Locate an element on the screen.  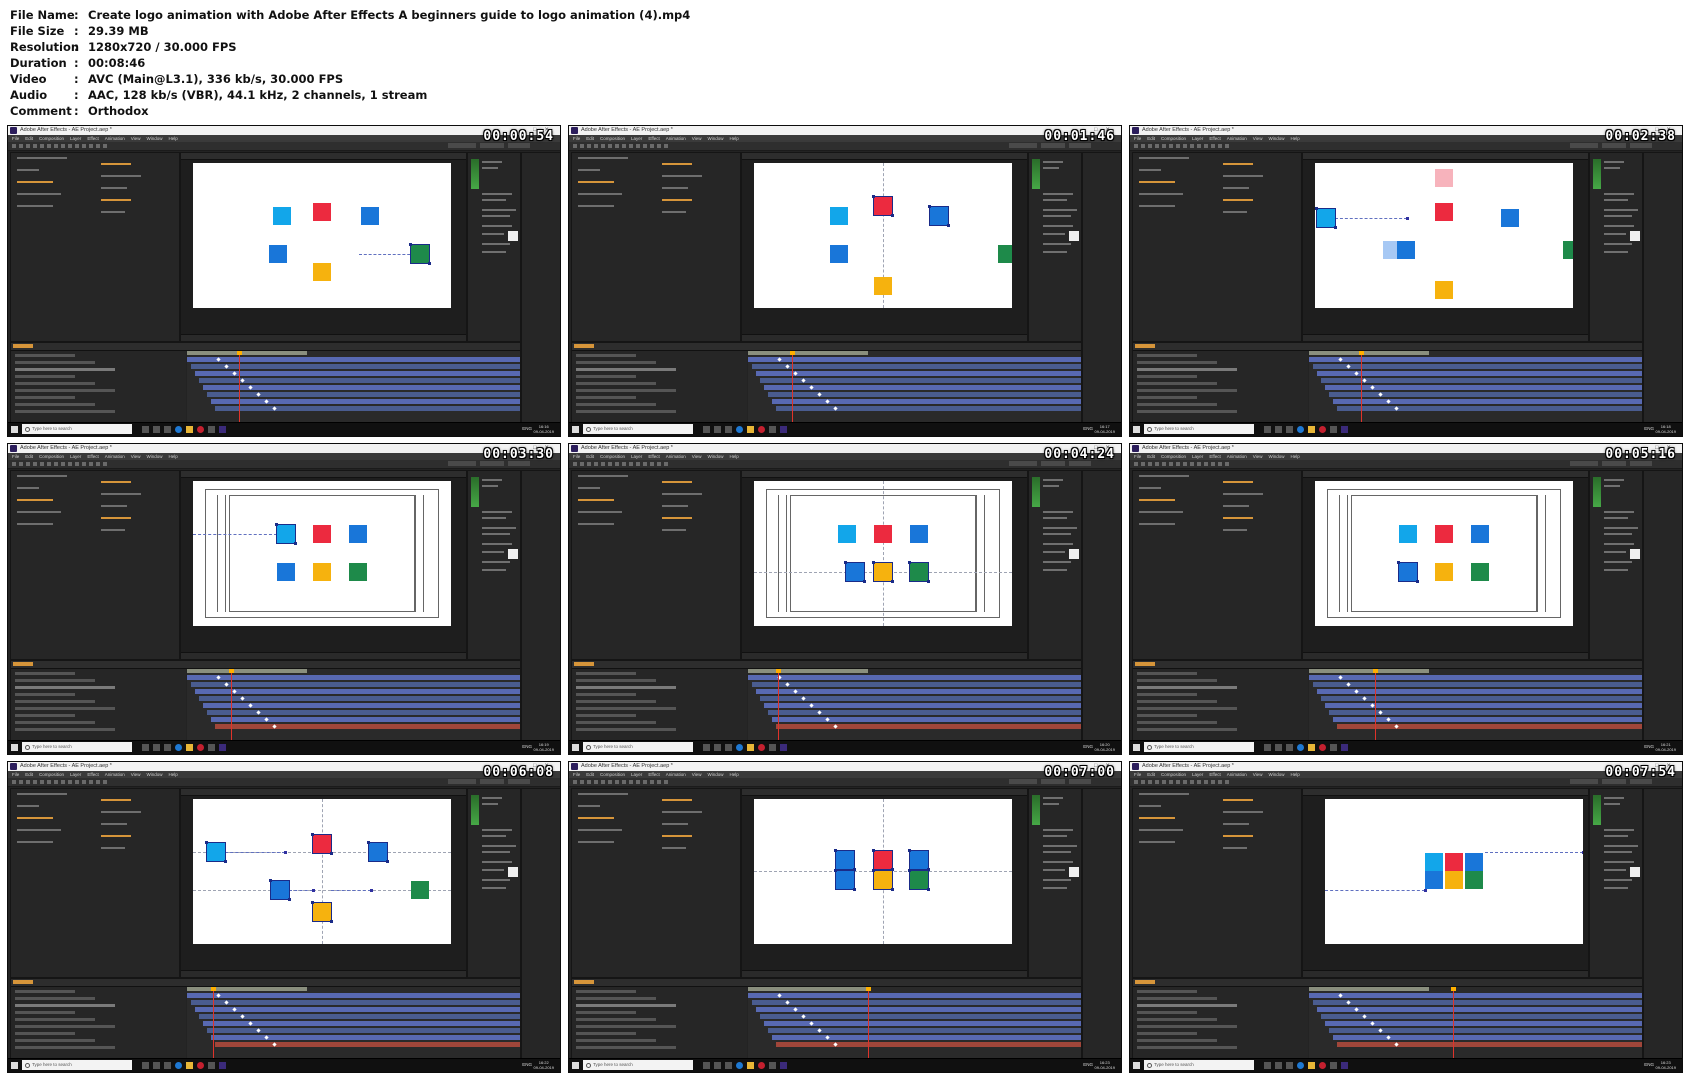
taskbar-clock: 16:18 09-04-2019 is located at coordinates (1666, 429).